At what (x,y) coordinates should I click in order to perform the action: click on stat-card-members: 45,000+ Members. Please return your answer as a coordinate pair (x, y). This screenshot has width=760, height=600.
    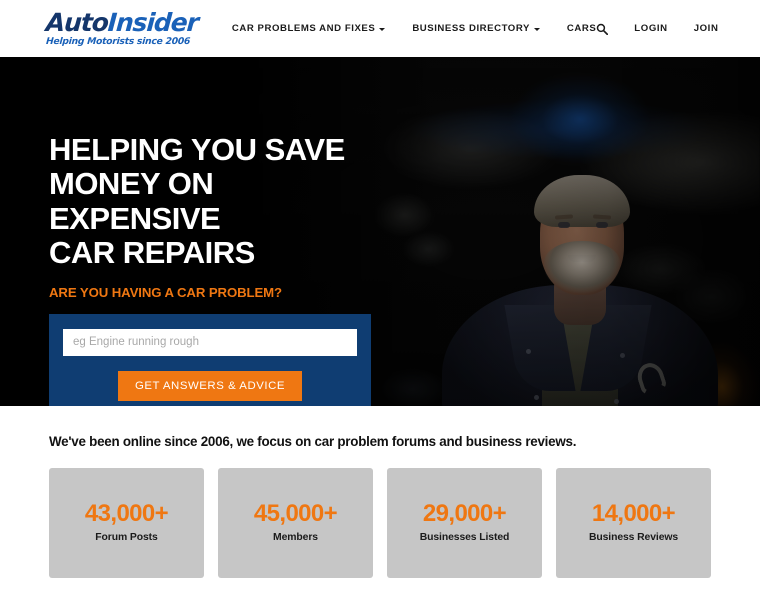
    Looking at the image, I should click on (295, 523).